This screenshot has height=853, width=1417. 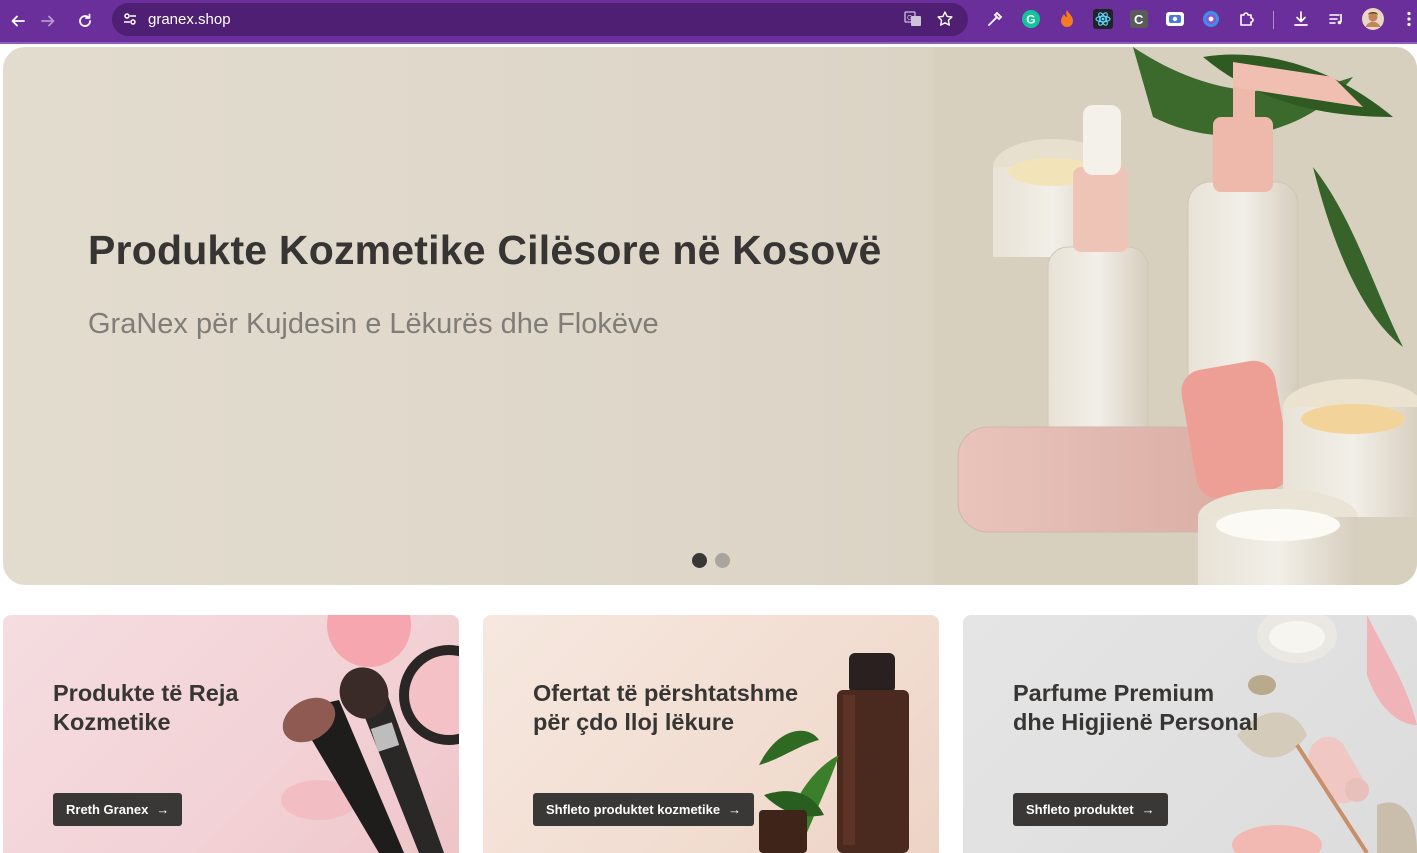 I want to click on screen-capture-icon, so click(x=1175, y=19).